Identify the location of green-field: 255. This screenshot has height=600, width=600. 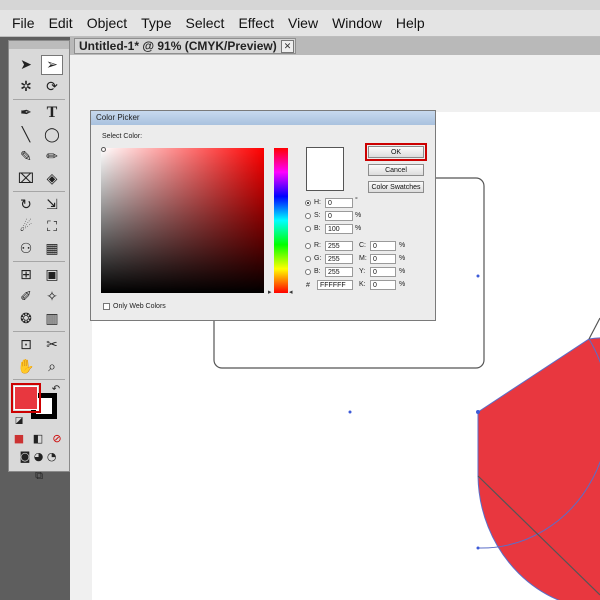
(339, 259).